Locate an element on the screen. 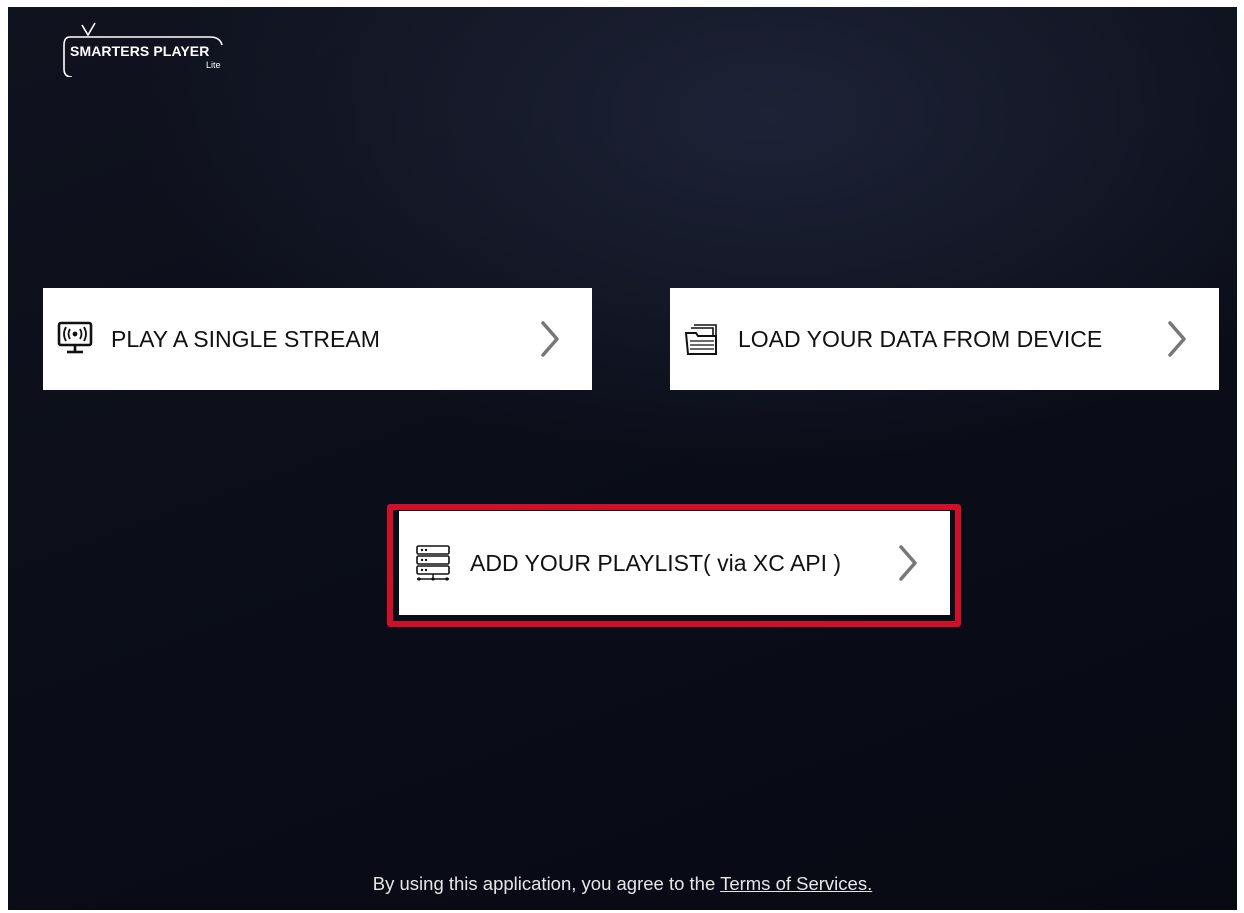  load-data-from-device-button: LOAD YOUR DATA FROM DEVICE is located at coordinates (944, 339).